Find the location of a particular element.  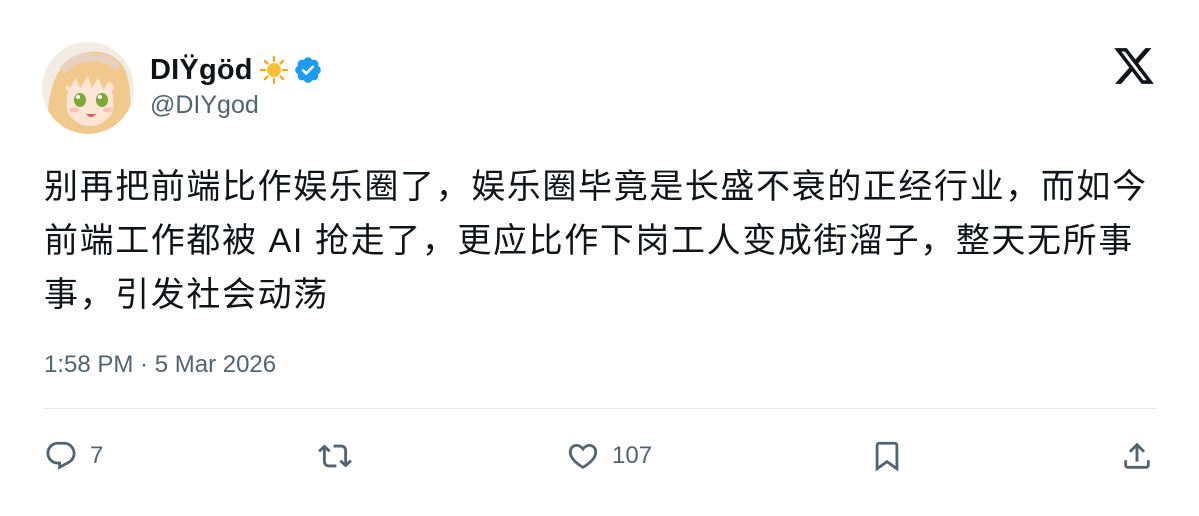

reply-button: 7 is located at coordinates (73, 456).